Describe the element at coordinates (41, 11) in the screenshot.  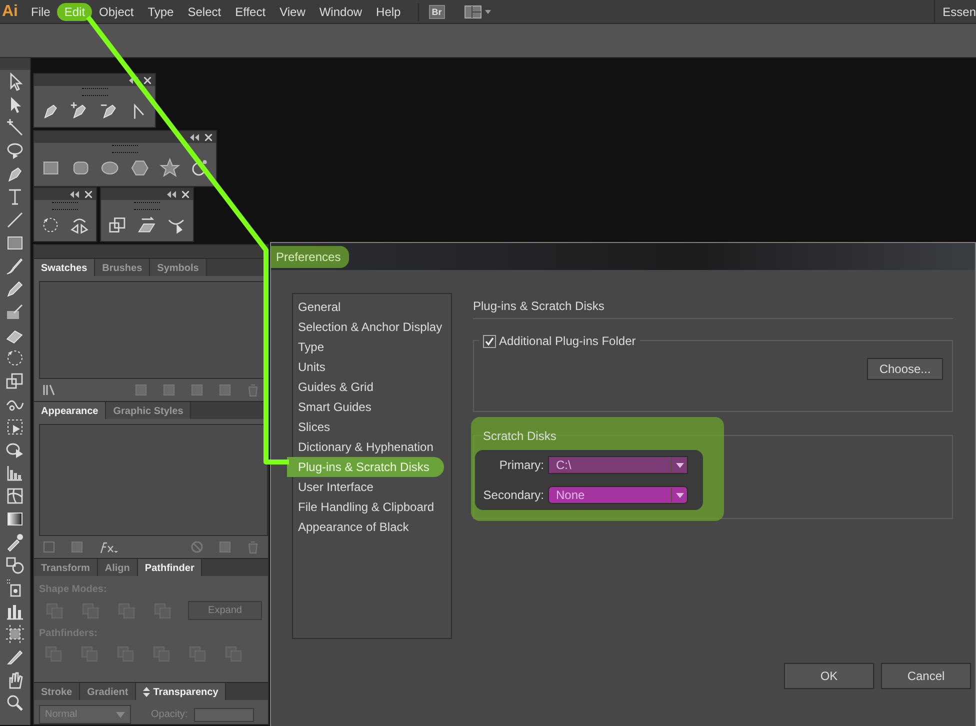
I see `menu-item: File` at that location.